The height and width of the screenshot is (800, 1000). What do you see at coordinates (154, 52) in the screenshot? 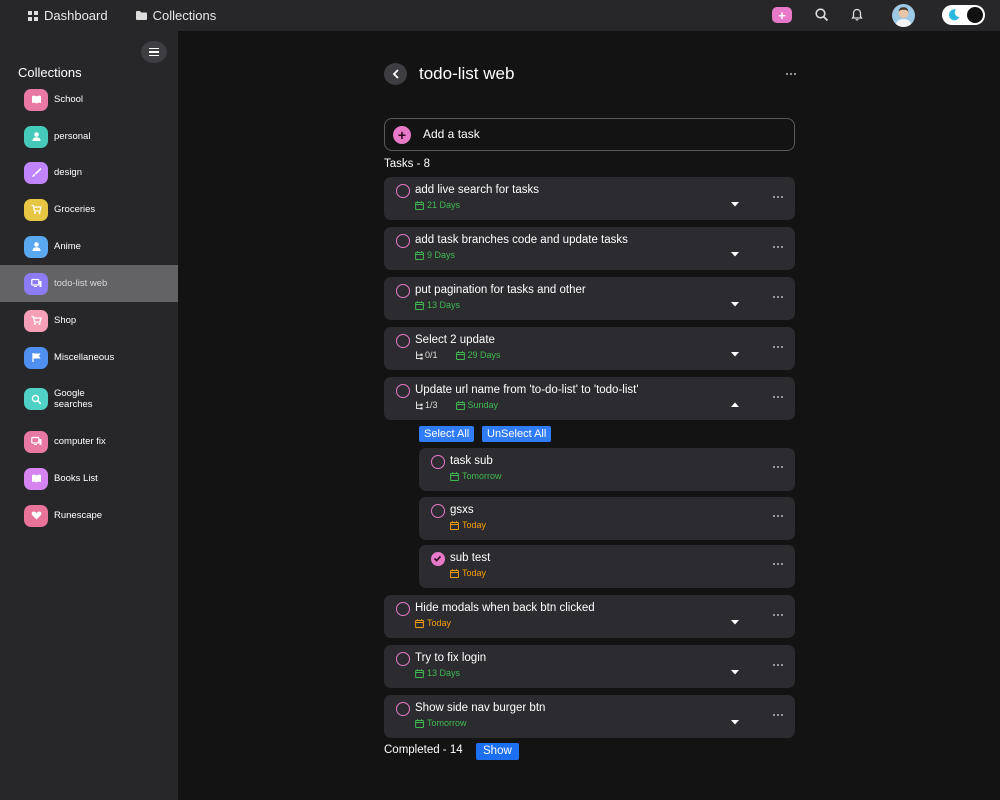
I see `burger-menu-button` at bounding box center [154, 52].